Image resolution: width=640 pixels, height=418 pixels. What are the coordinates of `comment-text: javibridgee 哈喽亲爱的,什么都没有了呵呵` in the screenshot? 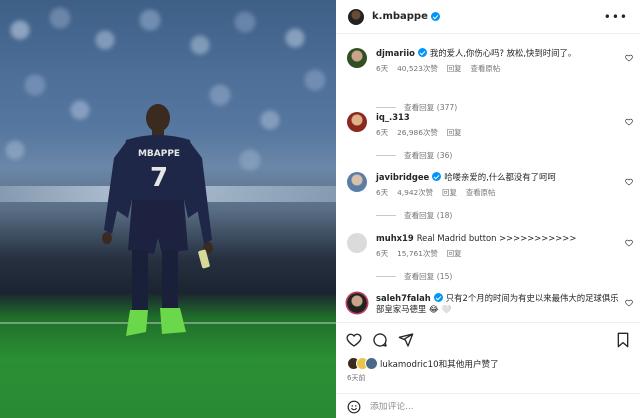 It's located at (498, 177).